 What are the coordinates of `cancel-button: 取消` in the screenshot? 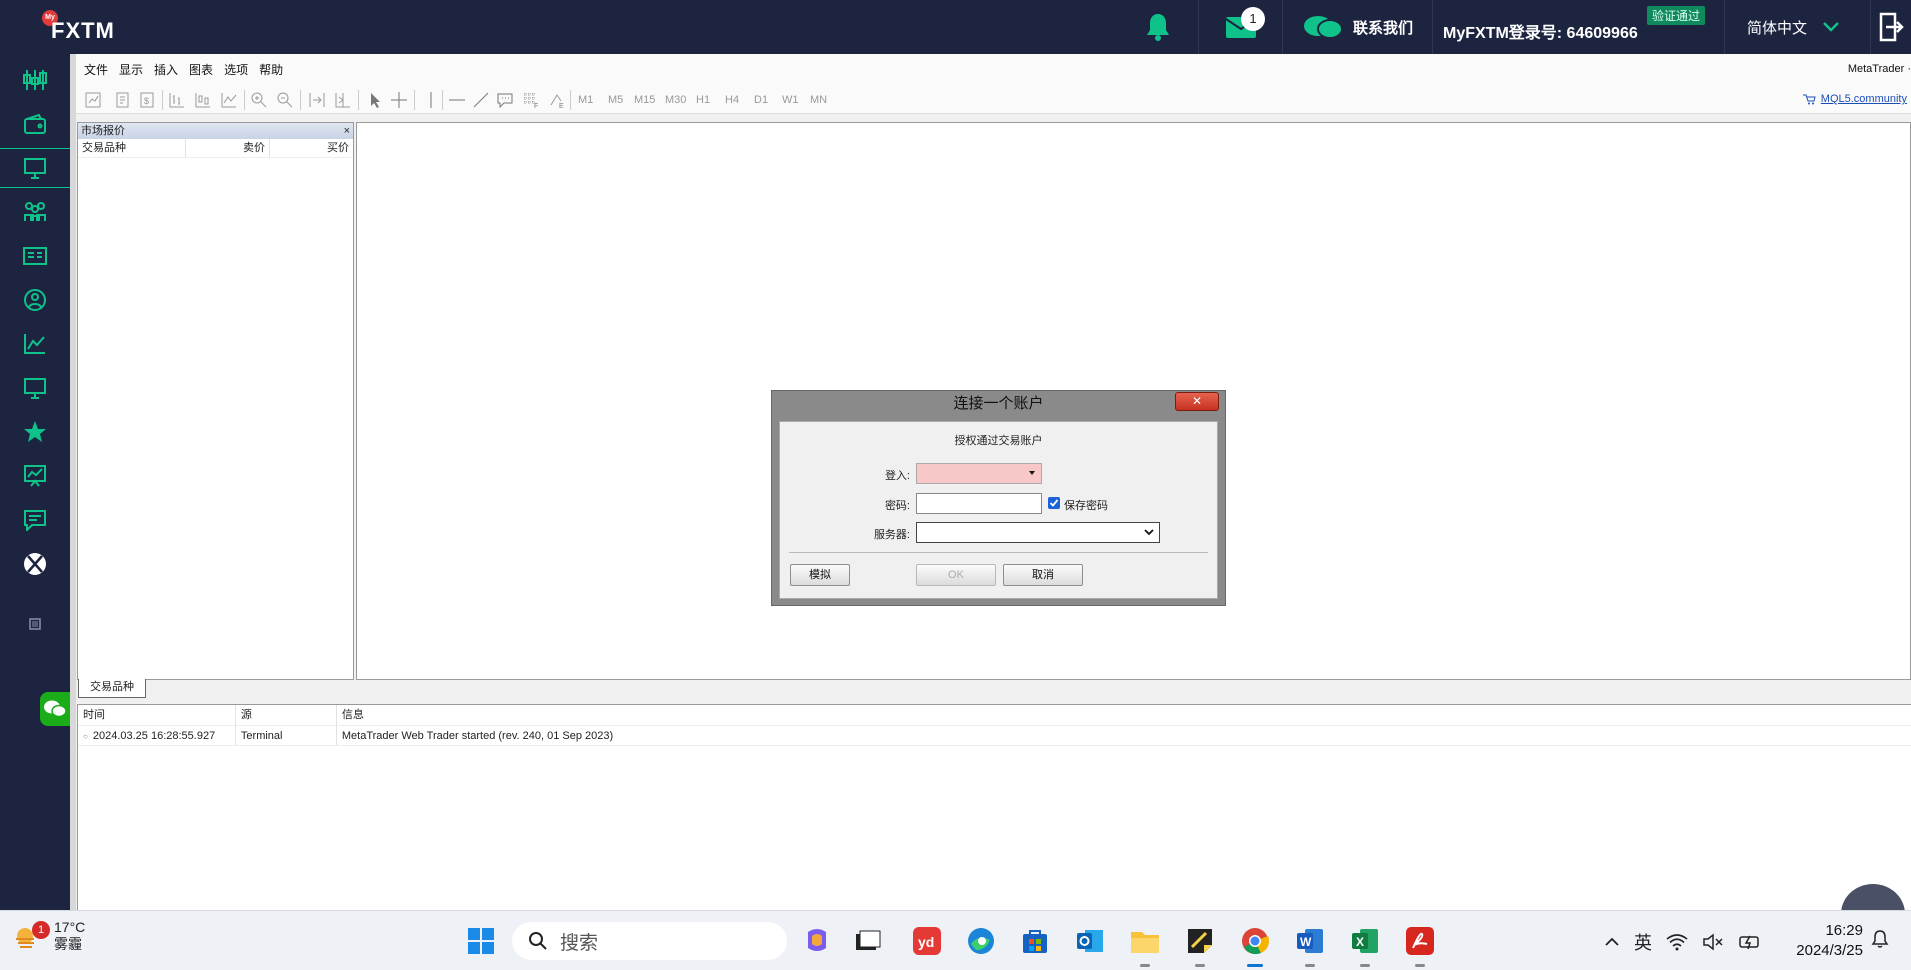 It's located at (1043, 575).